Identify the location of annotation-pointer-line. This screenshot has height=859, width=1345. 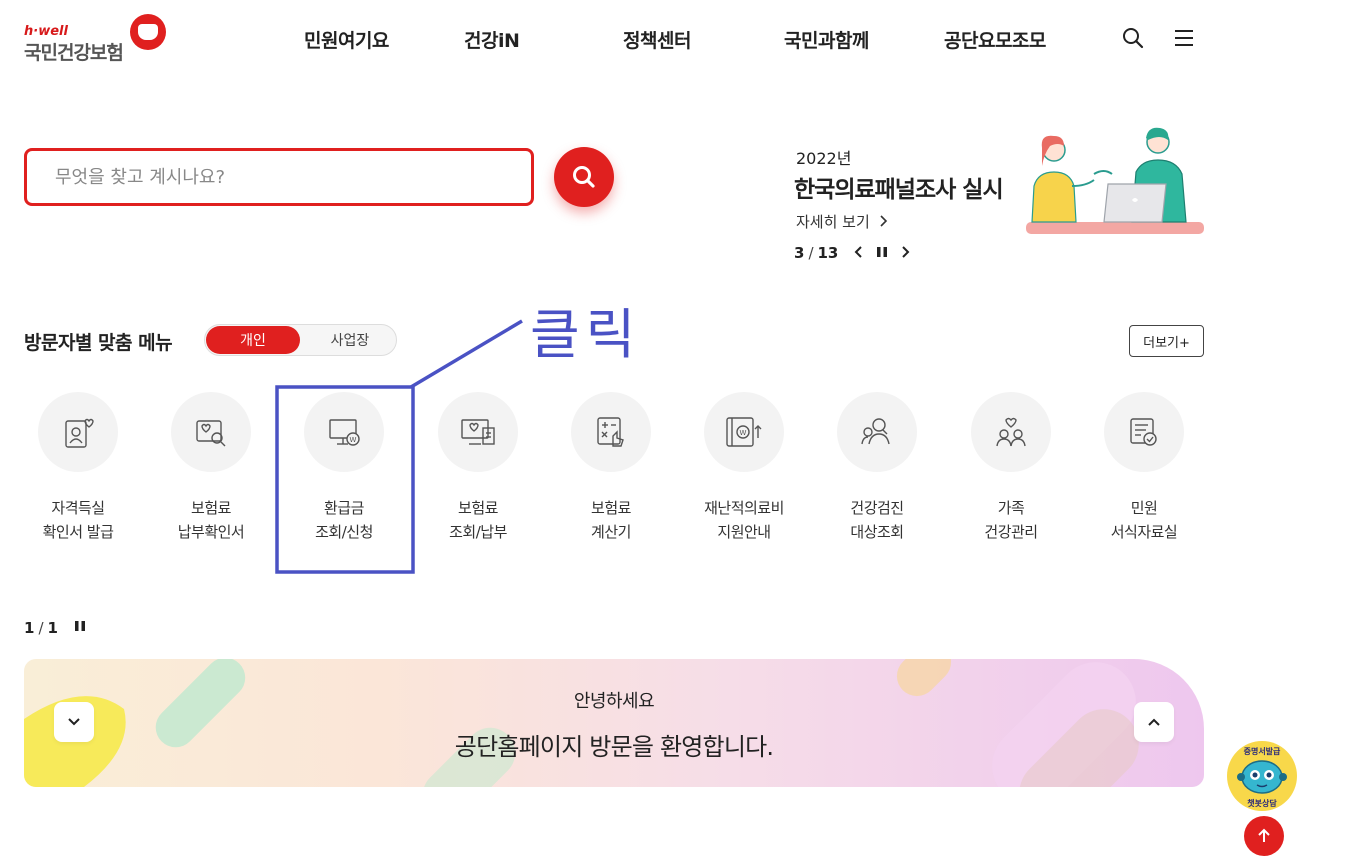
(466, 354).